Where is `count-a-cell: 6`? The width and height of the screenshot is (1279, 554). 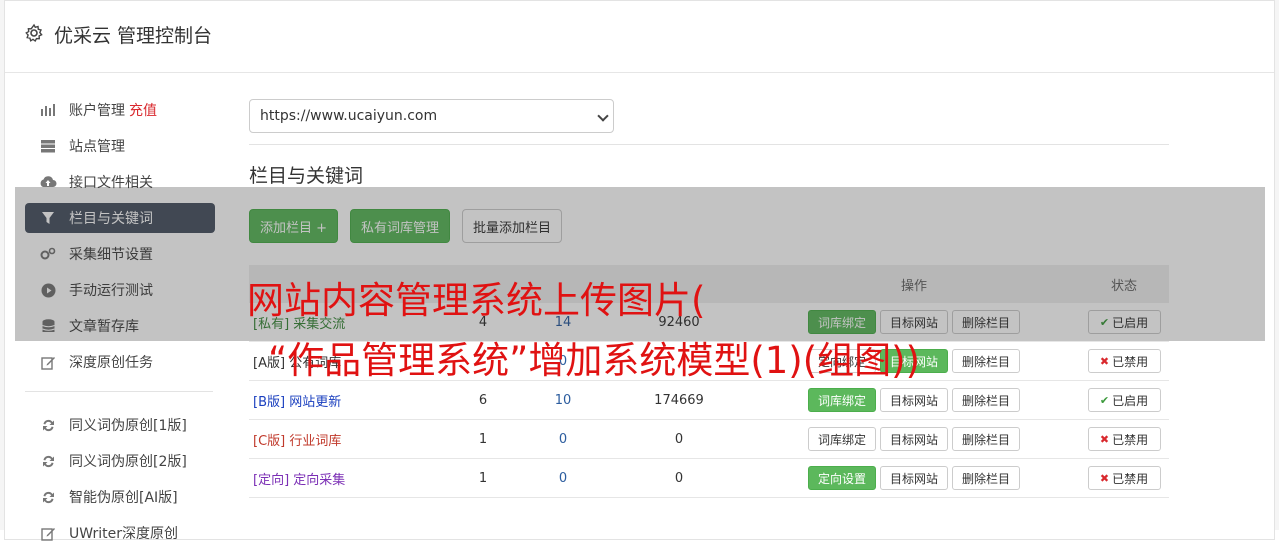 count-a-cell: 6 is located at coordinates (483, 400).